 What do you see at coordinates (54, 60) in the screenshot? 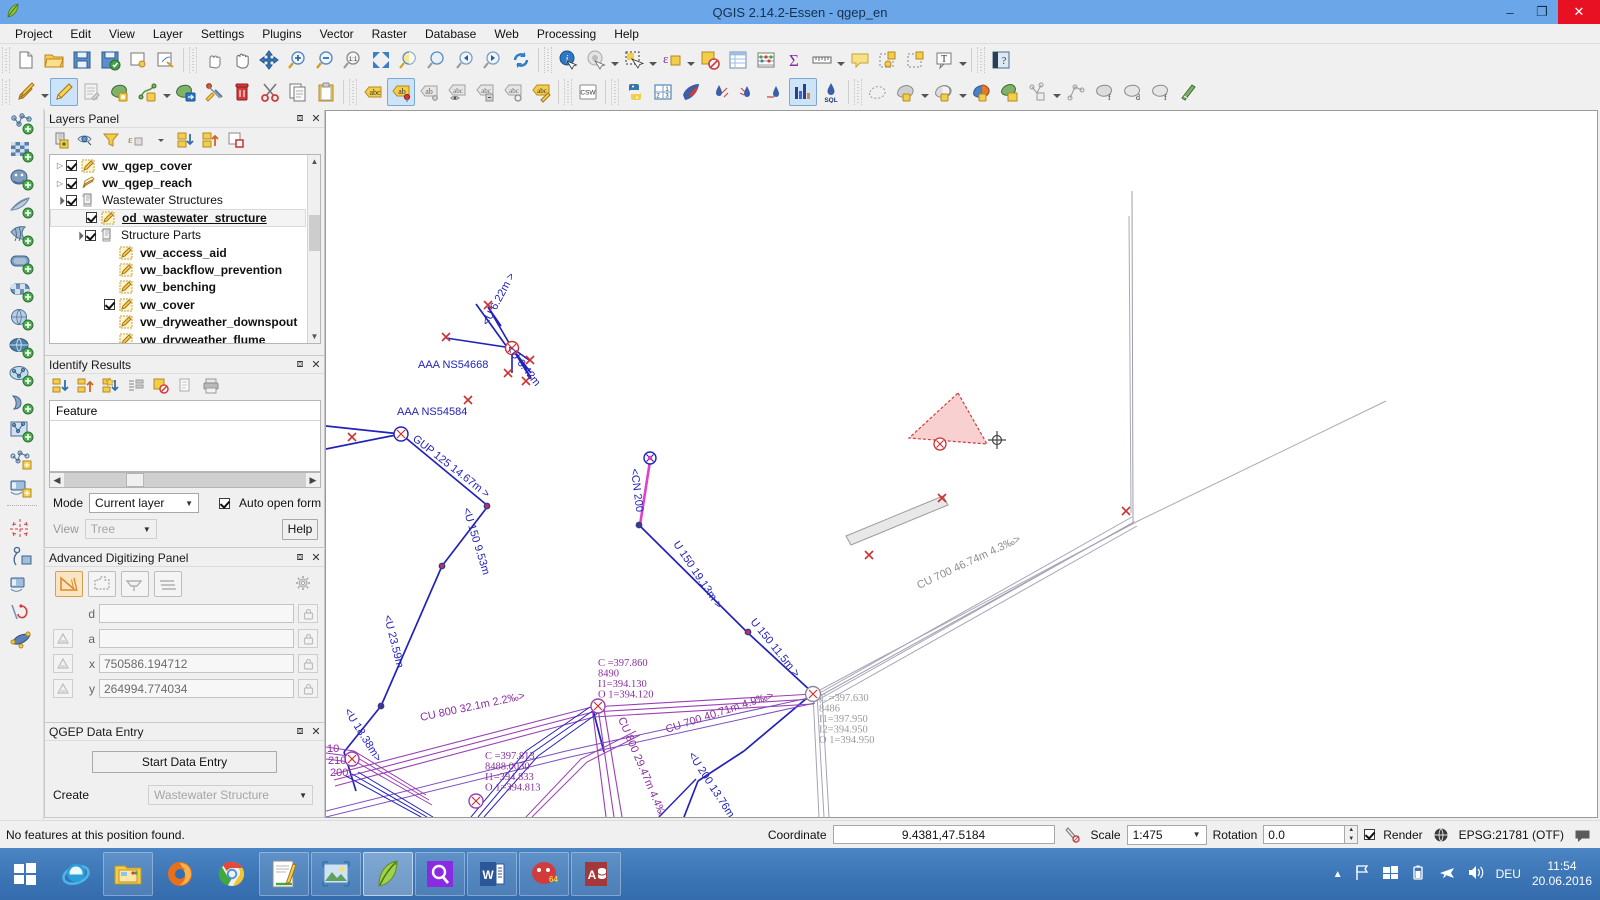
I see `open-project-icon` at bounding box center [54, 60].